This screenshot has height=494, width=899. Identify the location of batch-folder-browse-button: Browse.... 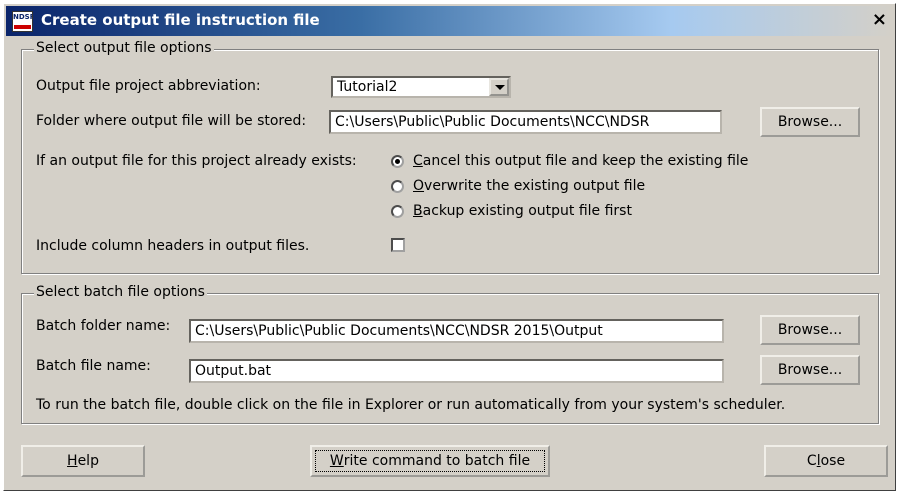
(810, 330).